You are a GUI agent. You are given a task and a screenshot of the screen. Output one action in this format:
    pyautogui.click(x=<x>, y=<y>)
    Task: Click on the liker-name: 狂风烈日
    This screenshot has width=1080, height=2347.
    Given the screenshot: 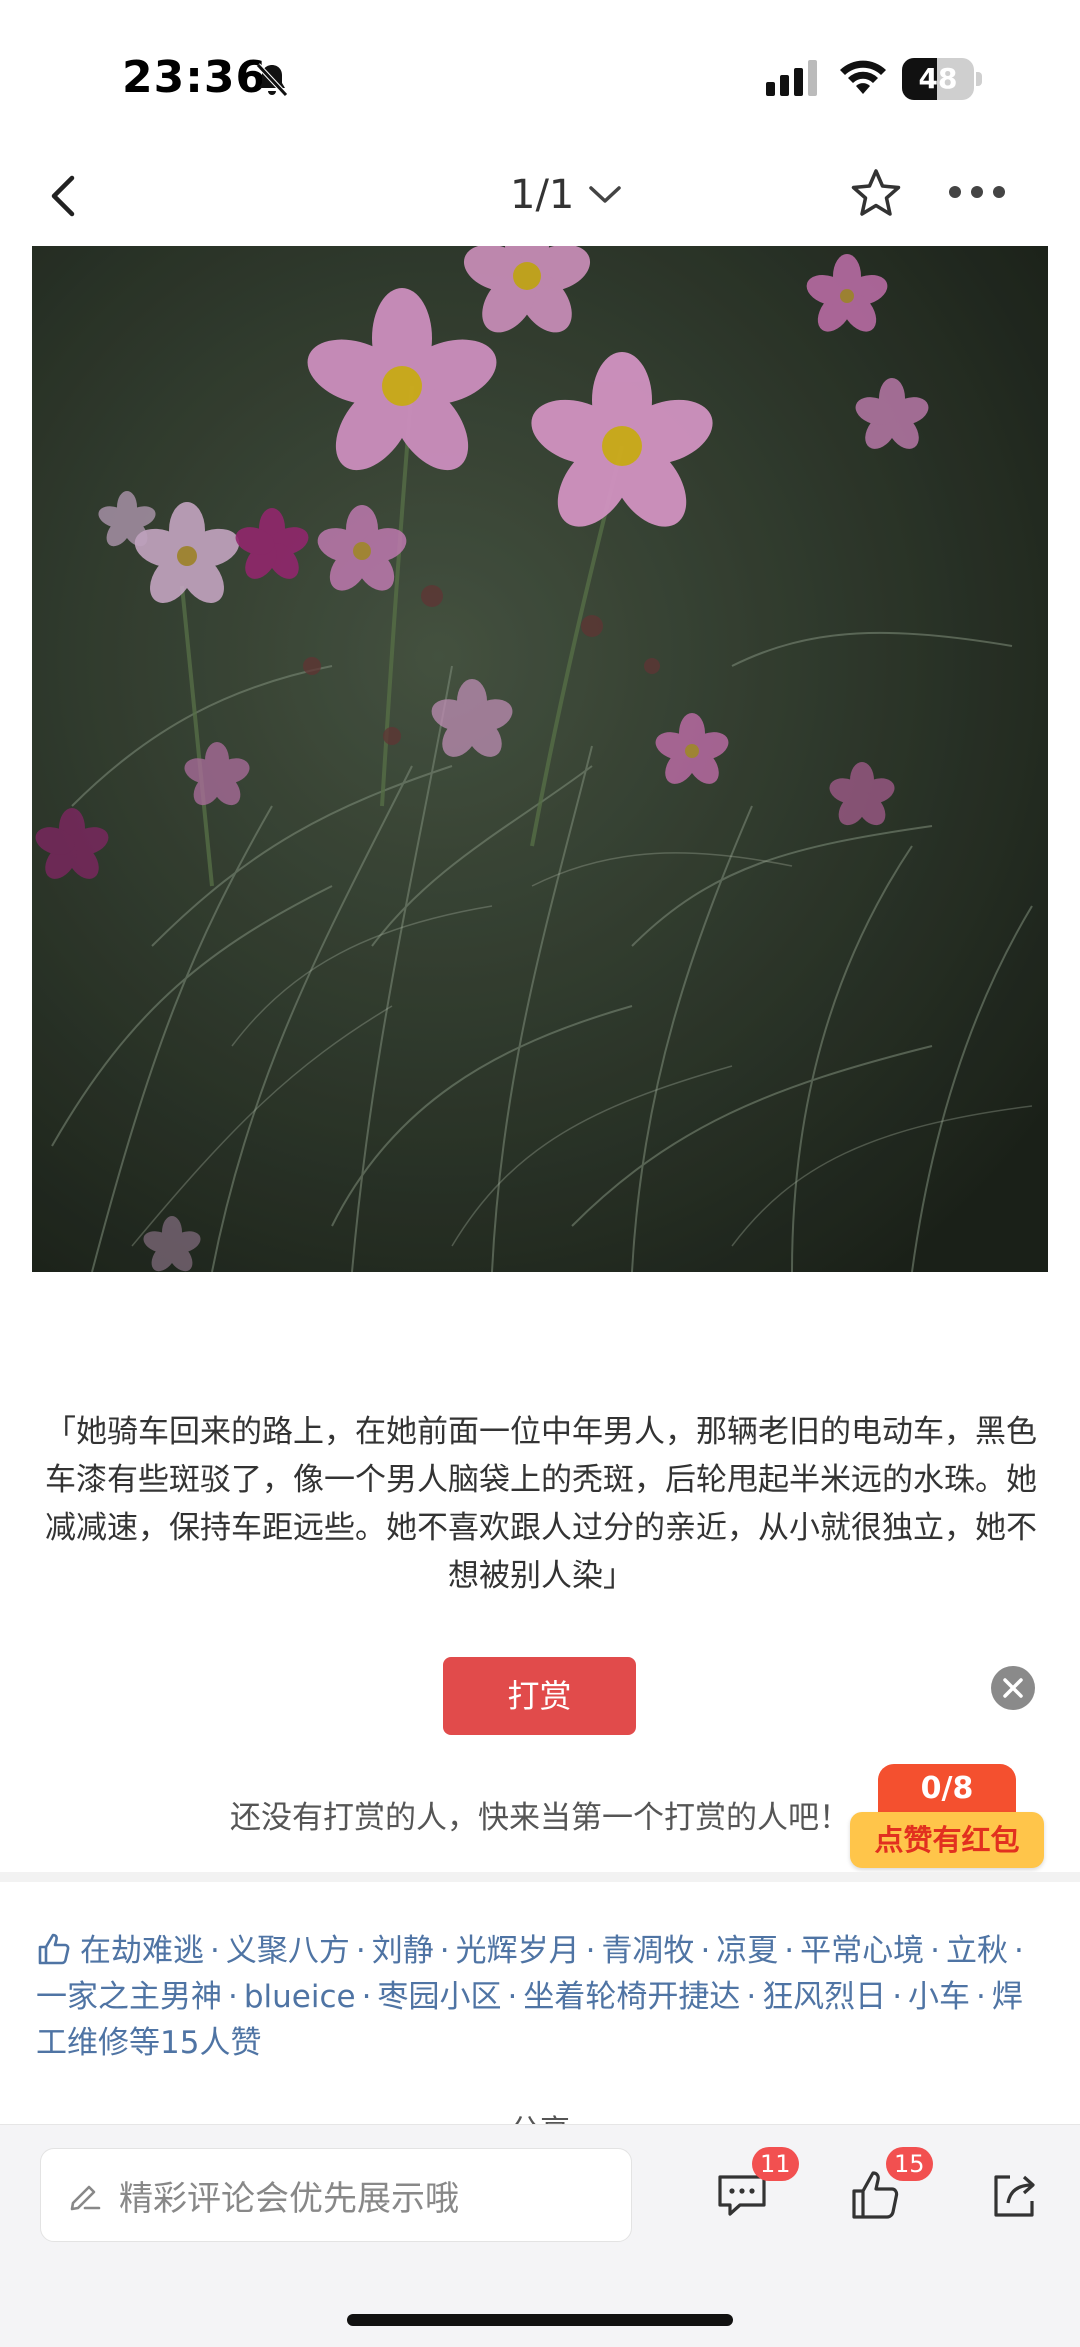 What is the action you would take?
    pyautogui.click(x=824, y=1997)
    